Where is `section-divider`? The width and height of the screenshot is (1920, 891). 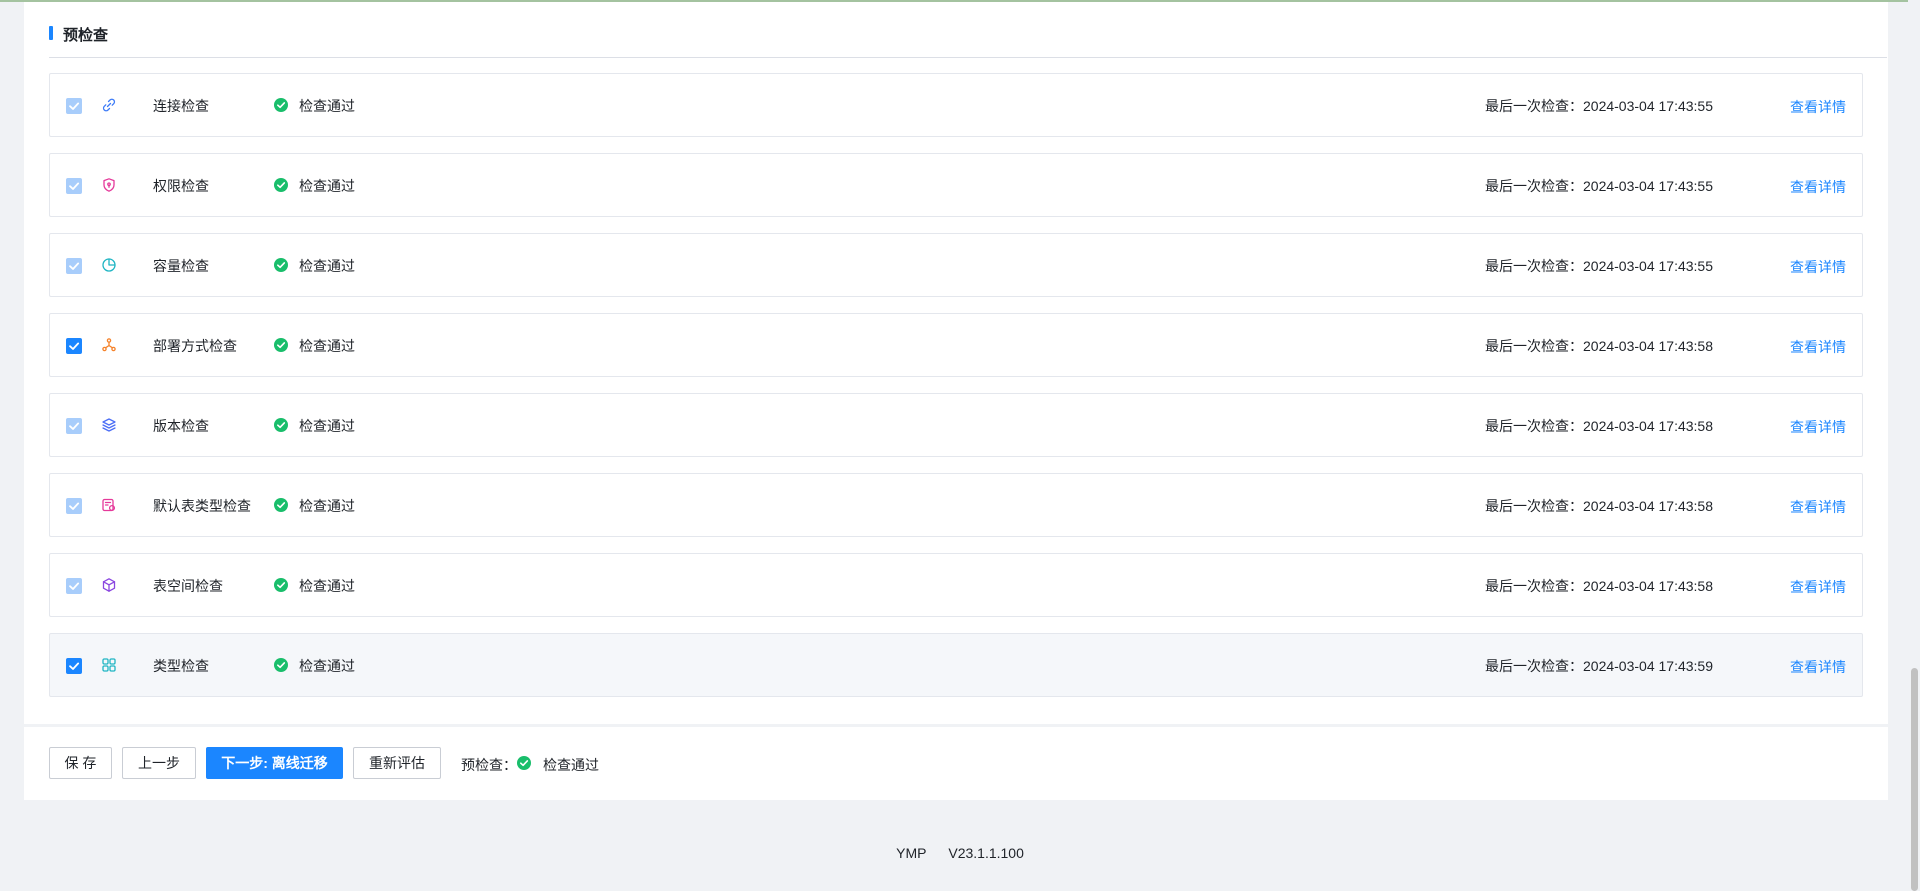
section-divider is located at coordinates (968, 57).